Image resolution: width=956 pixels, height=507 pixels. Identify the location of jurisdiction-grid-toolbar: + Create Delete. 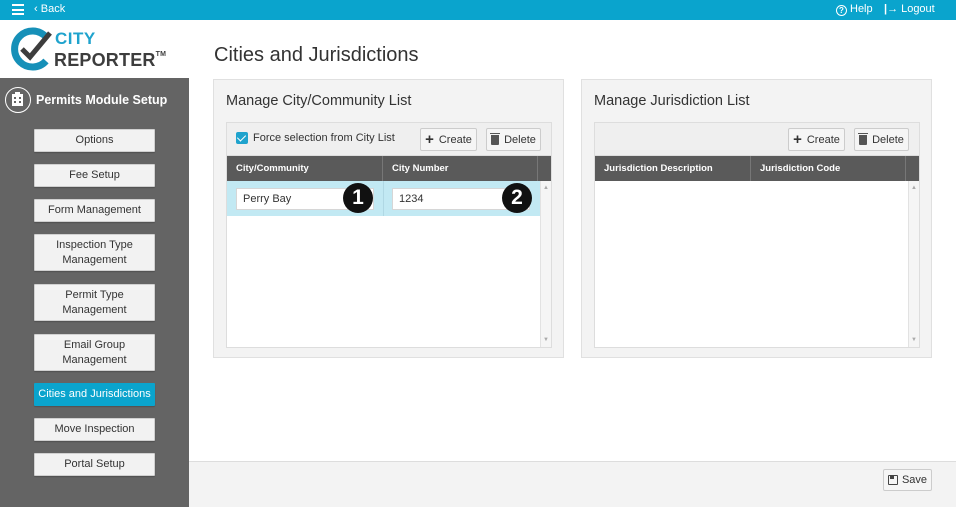
(757, 139).